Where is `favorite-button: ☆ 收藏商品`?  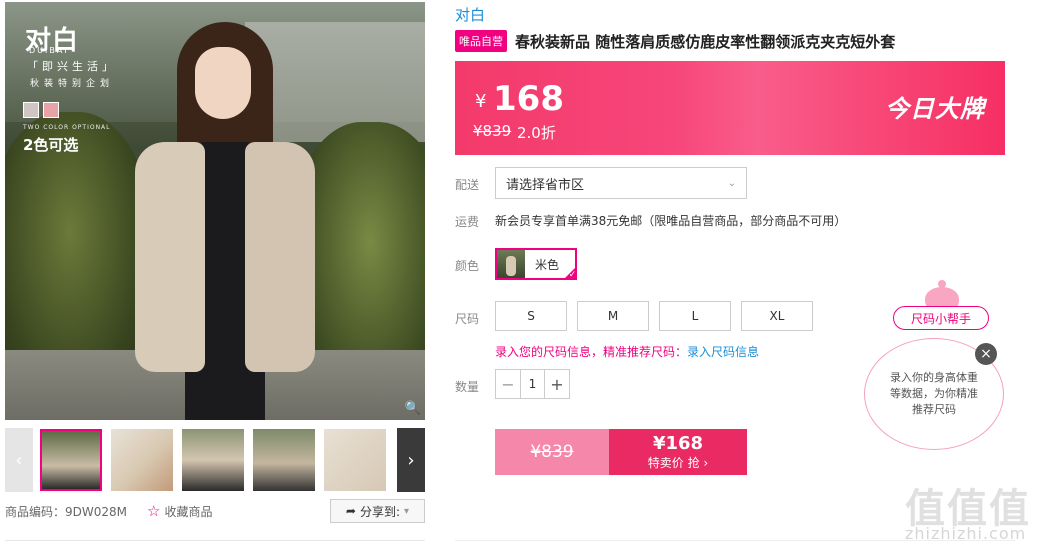 favorite-button: ☆ 收藏商品 is located at coordinates (179, 511).